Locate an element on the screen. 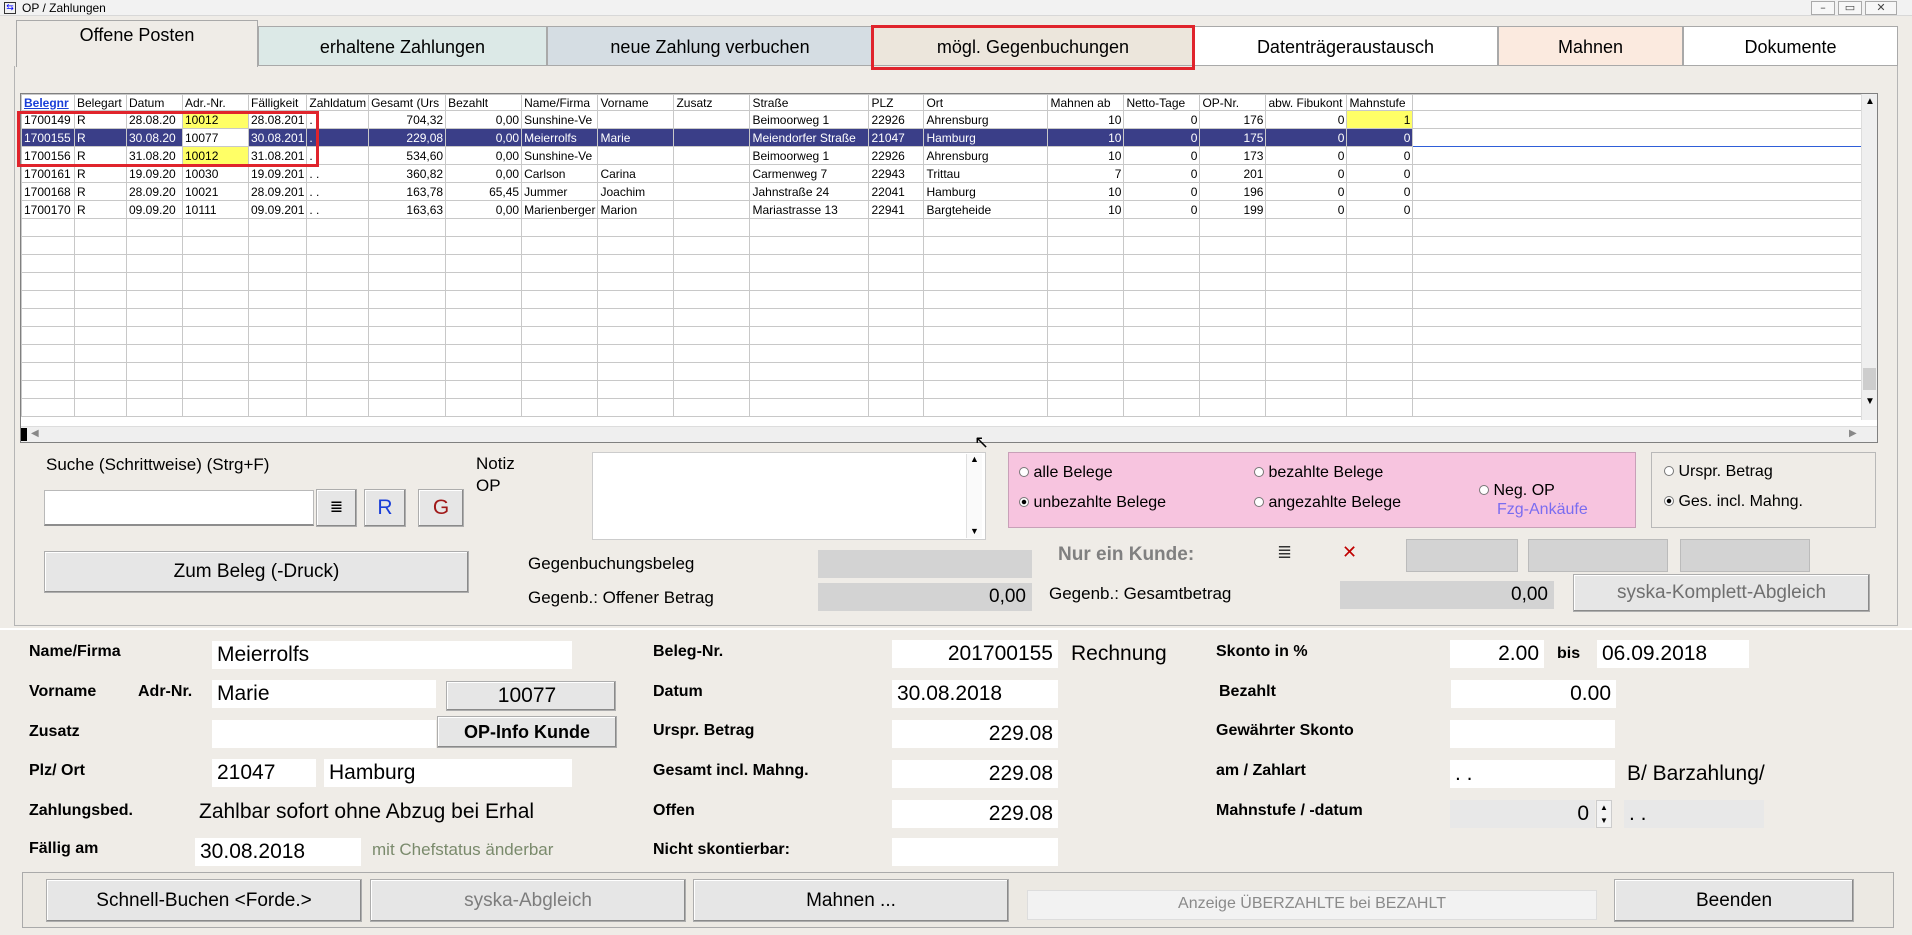  column-header: Fälligkeit is located at coordinates (277, 102).